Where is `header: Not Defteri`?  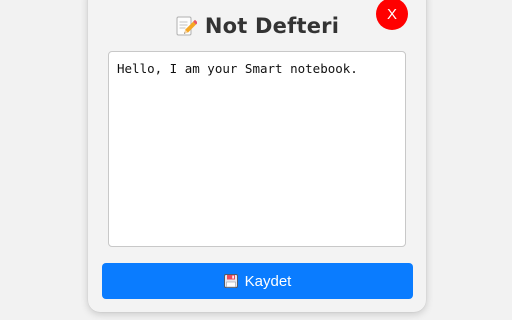 header: Not Defteri is located at coordinates (257, 26).